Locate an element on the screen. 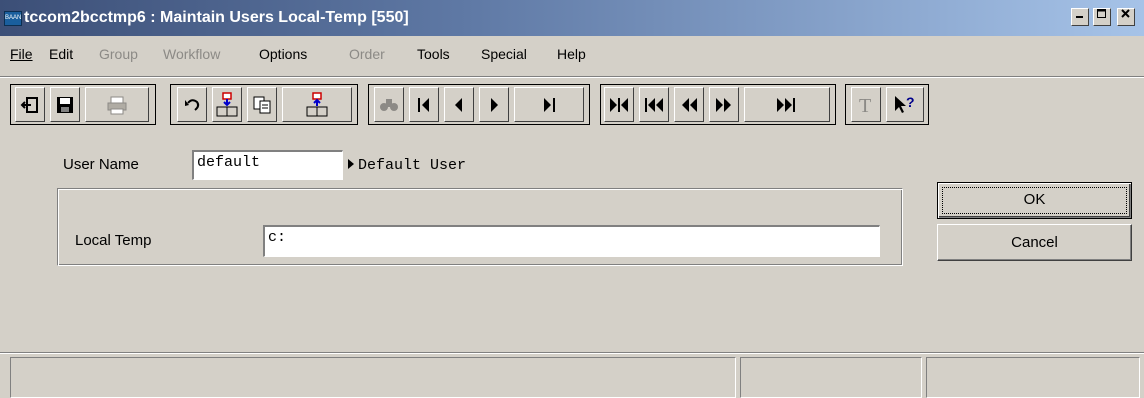 This screenshot has height=398, width=1144. copy-icon is located at coordinates (262, 104).